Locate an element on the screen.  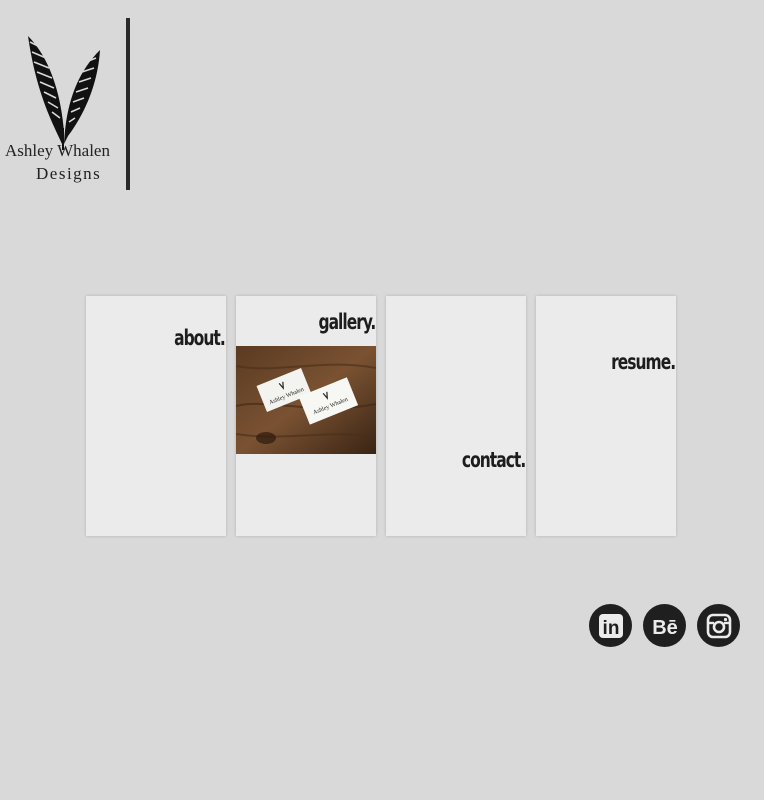
about-card: about. is located at coordinates (156, 416).